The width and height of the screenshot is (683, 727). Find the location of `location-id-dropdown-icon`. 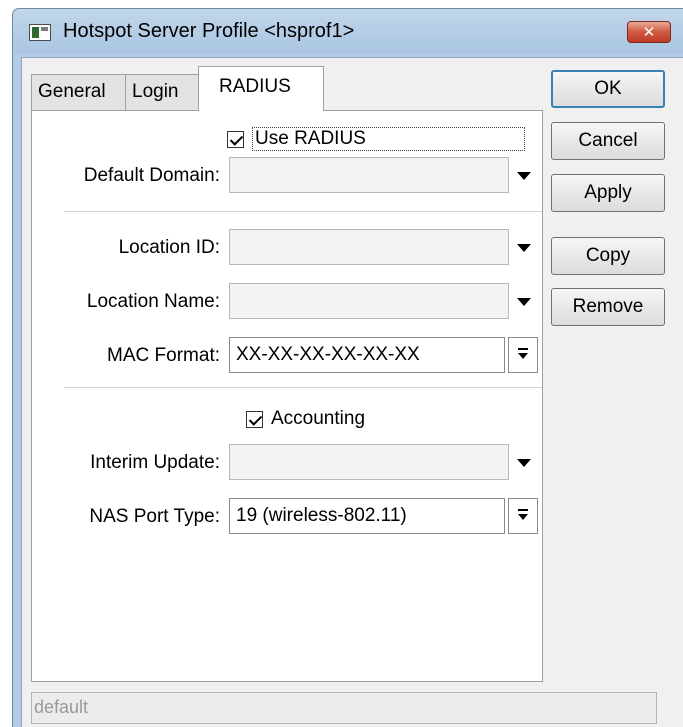

location-id-dropdown-icon is located at coordinates (524, 248).